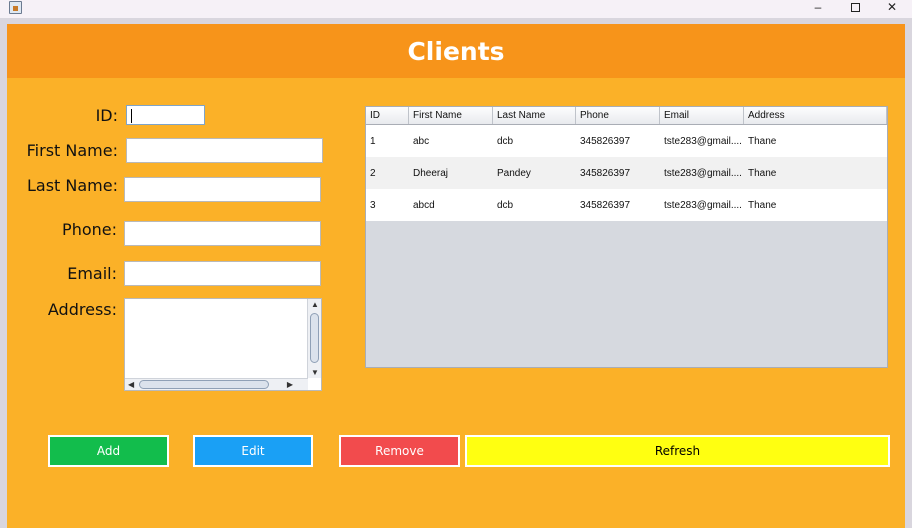 Image resolution: width=912 pixels, height=528 pixels. I want to click on text-caret, so click(131, 116).